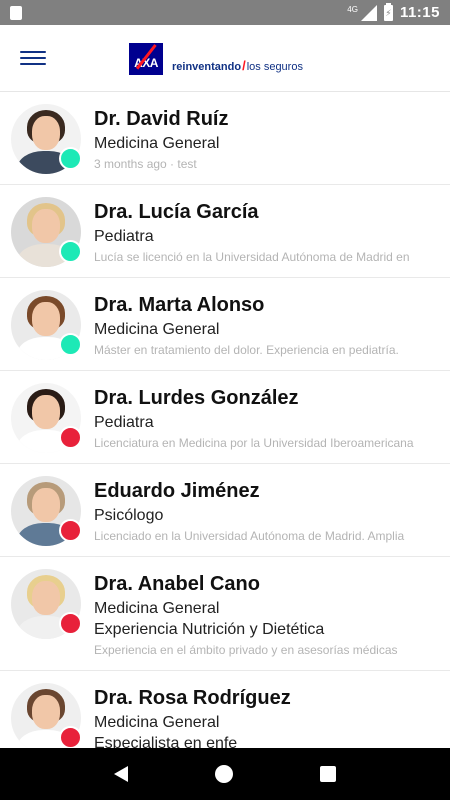 The width and height of the screenshot is (450, 800). Describe the element at coordinates (196, 398) in the screenshot. I see `doctor-name: Dra. Lurdes González` at that location.